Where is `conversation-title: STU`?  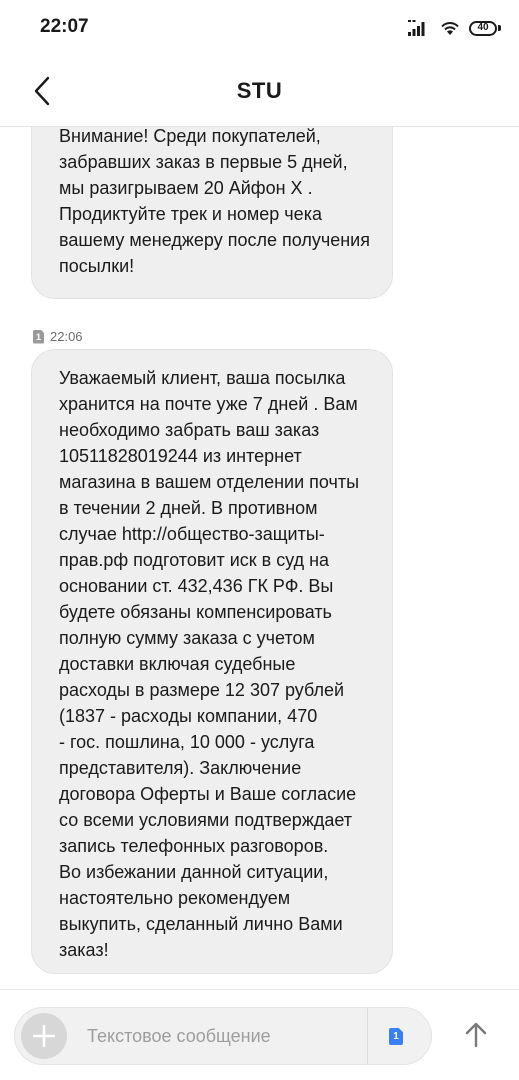
conversation-title: STU is located at coordinates (259, 90).